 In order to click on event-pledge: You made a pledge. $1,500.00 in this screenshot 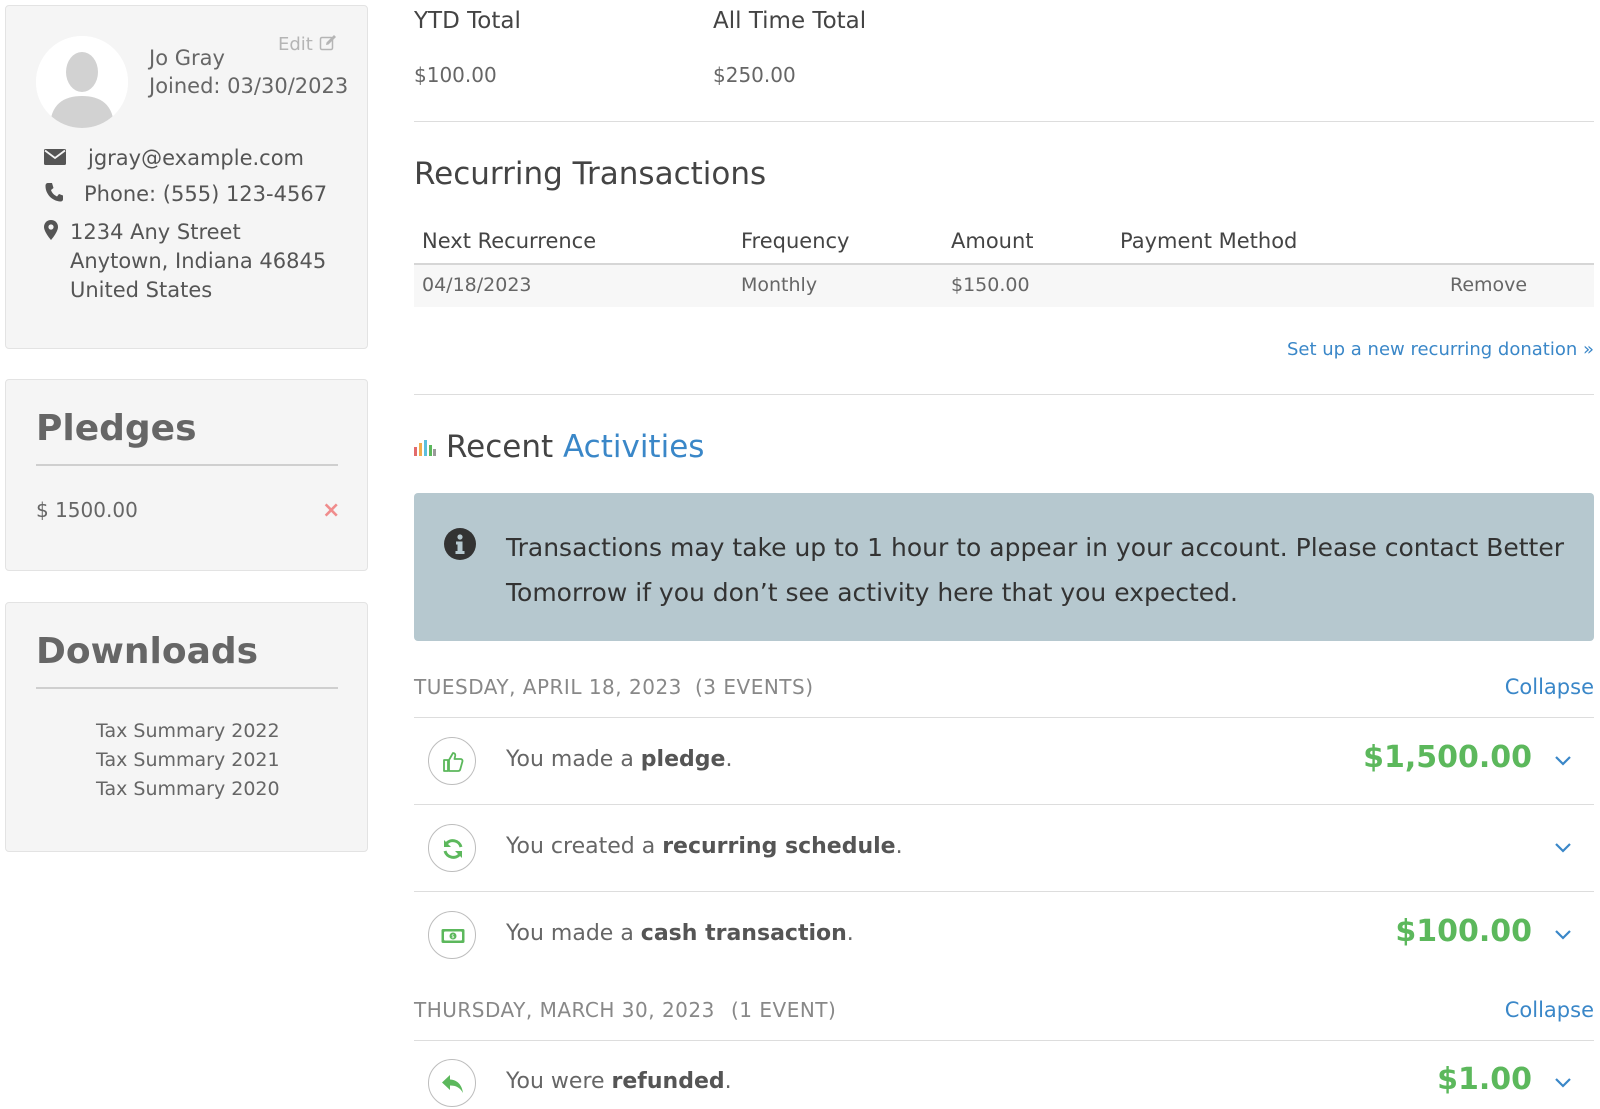, I will do `click(1004, 761)`.